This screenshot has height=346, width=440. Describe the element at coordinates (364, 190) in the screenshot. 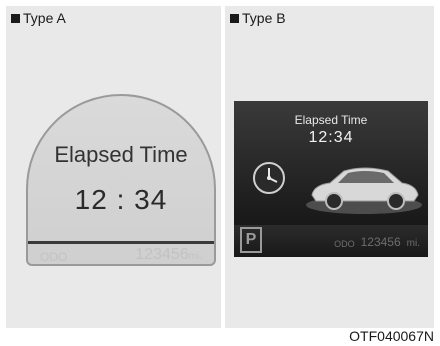

I see `car-image` at that location.